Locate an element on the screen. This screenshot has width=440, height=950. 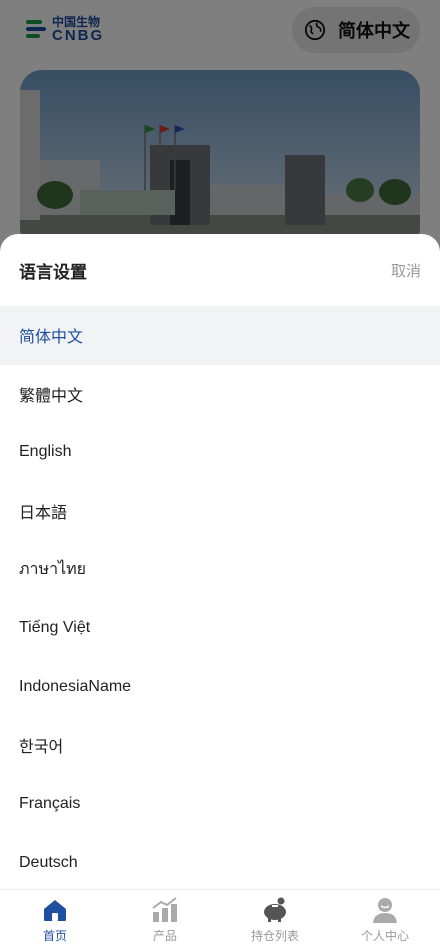
language-option-id: IndonesiaName is located at coordinates (220, 687).